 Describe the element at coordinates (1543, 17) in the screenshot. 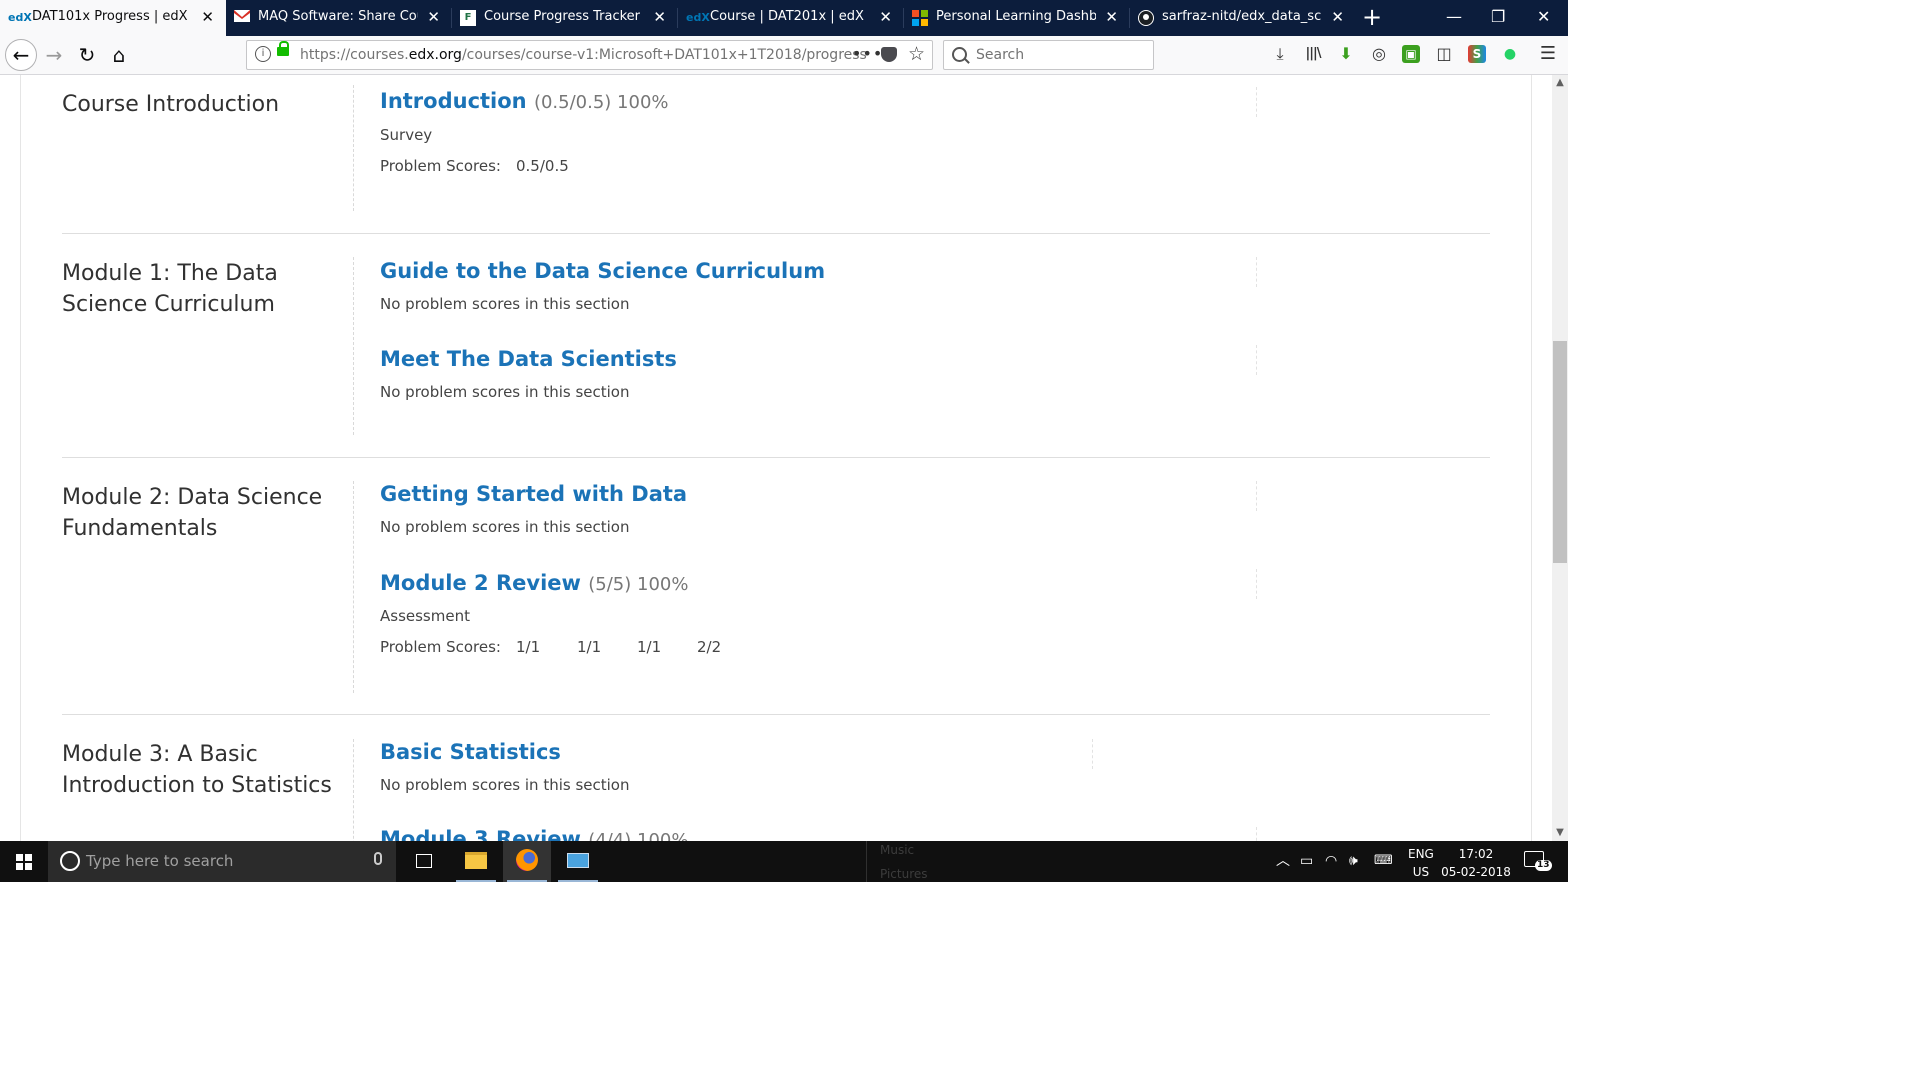

I see `close-window-icon: ✕` at that location.